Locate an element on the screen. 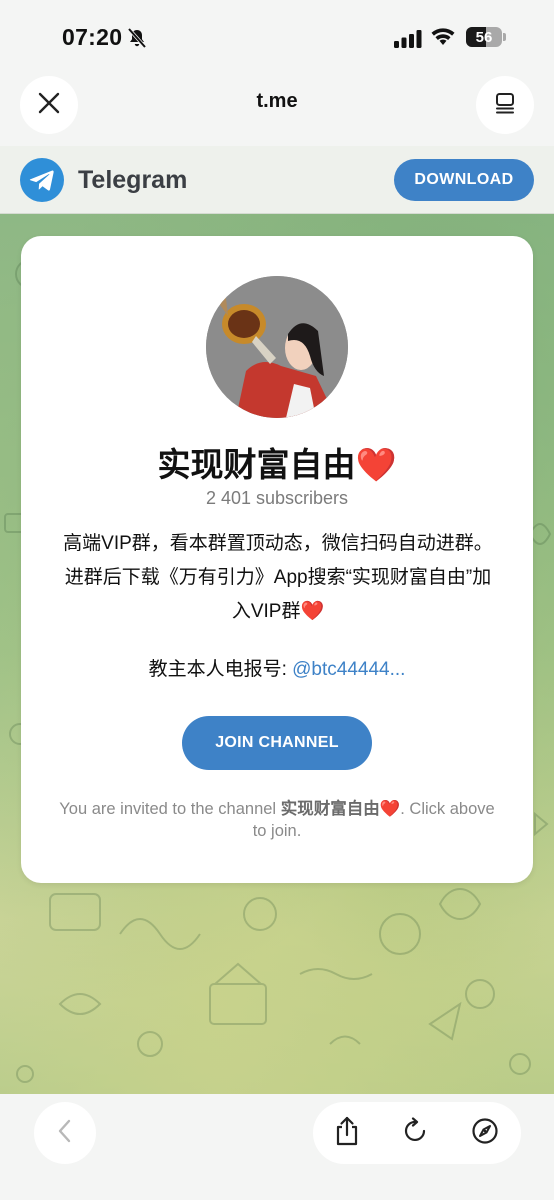 The height and width of the screenshot is (1200, 554). channel-title: 实现财富自由❤️ is located at coordinates (277, 462).